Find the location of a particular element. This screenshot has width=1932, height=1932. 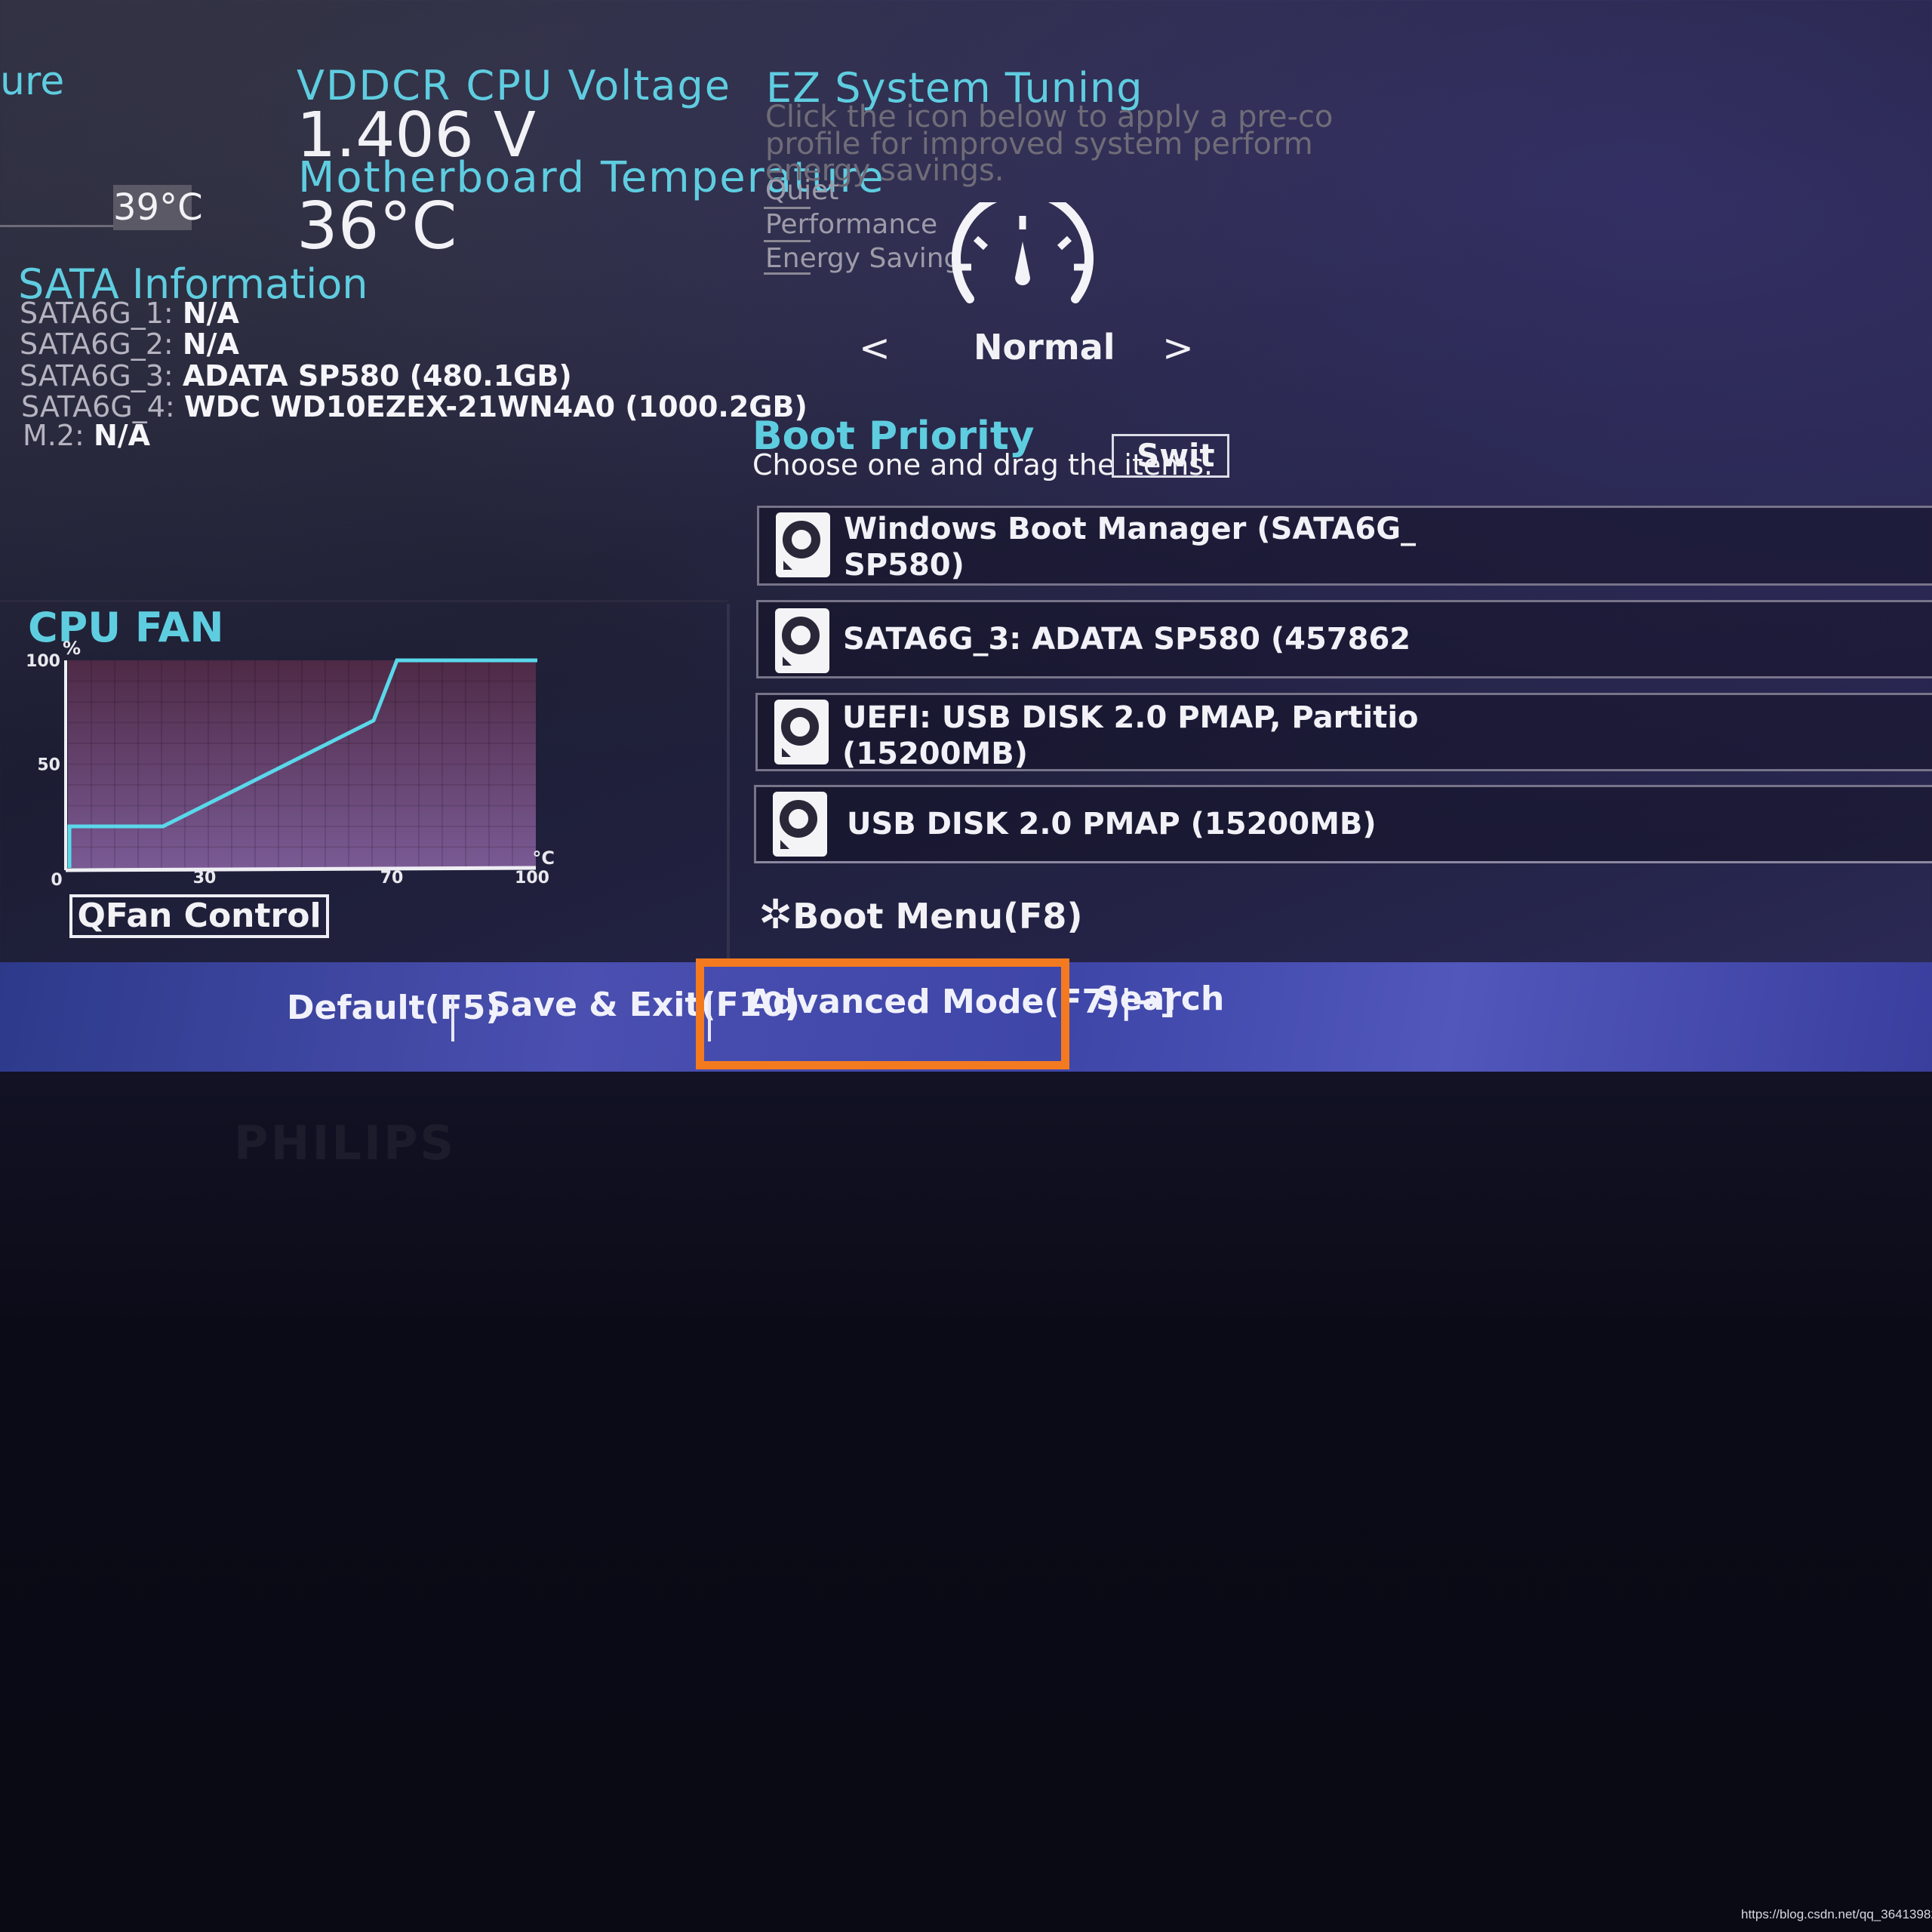

boot-item: SATA6G_3: ADATA SP580 (457862 is located at coordinates (1344, 639).